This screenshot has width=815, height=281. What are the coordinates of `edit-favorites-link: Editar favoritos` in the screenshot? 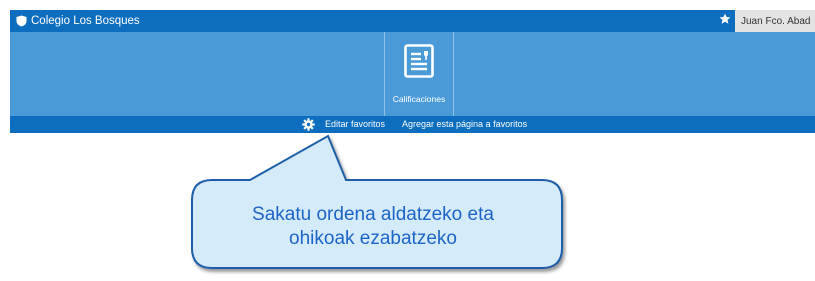 It's located at (355, 124).